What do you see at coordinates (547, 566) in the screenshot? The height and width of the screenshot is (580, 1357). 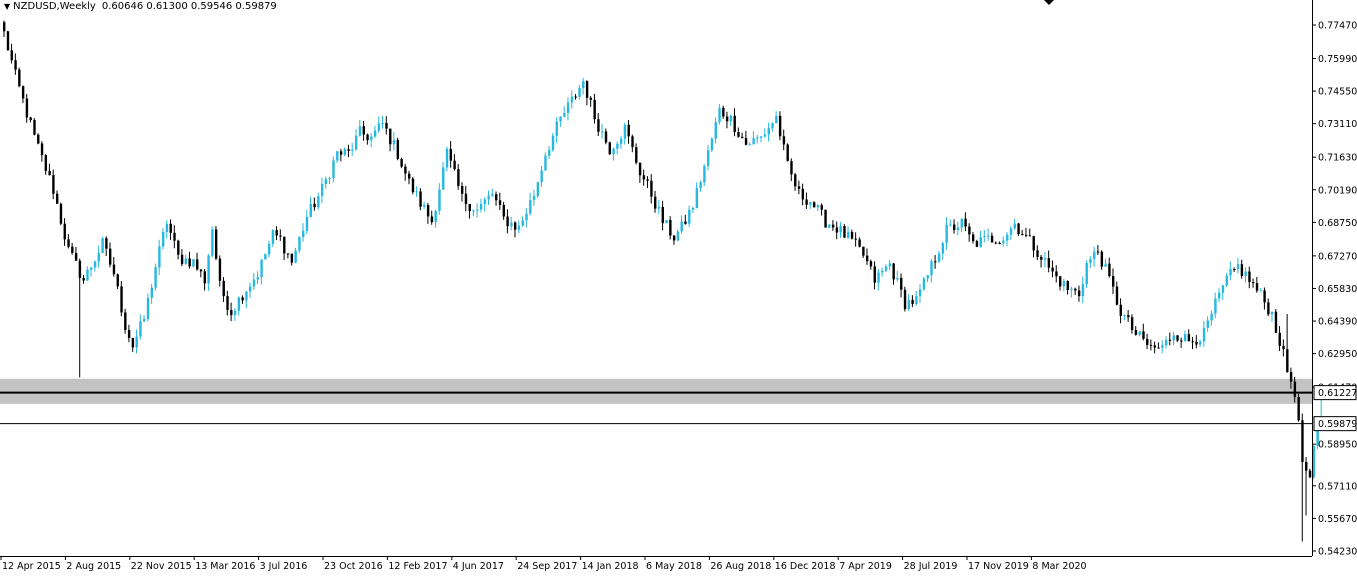 I see `time-tick-label: 24 Sep 2017` at bounding box center [547, 566].